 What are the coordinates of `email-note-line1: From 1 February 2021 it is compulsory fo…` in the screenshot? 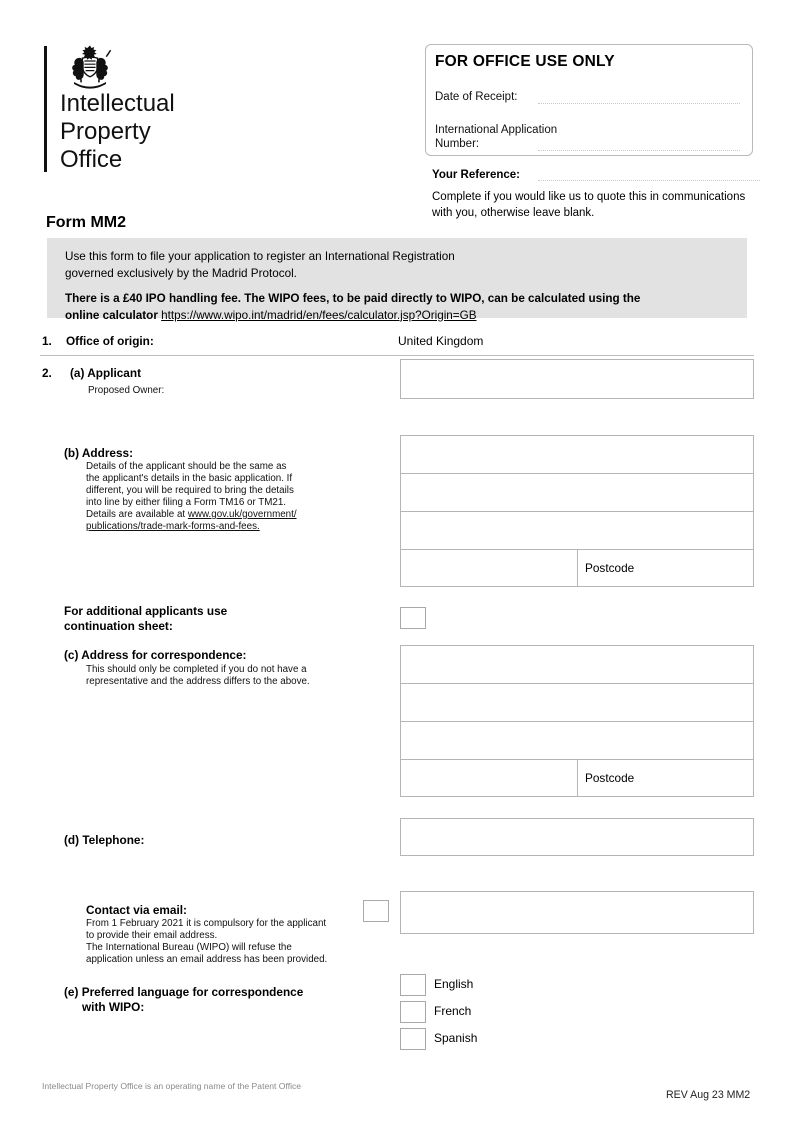 It's located at (206, 923).